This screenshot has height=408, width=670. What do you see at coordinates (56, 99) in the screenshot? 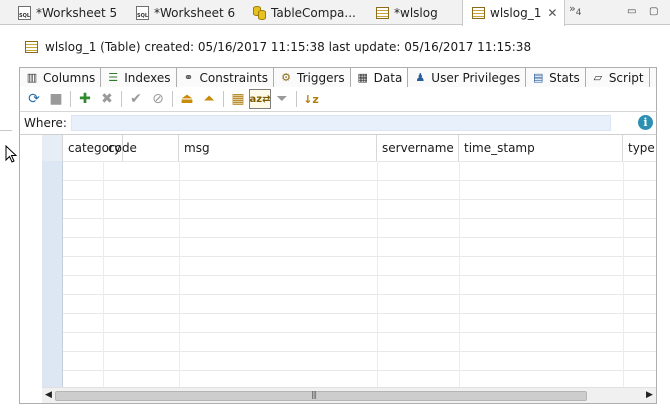
I see `stop-icon: ■` at bounding box center [56, 99].